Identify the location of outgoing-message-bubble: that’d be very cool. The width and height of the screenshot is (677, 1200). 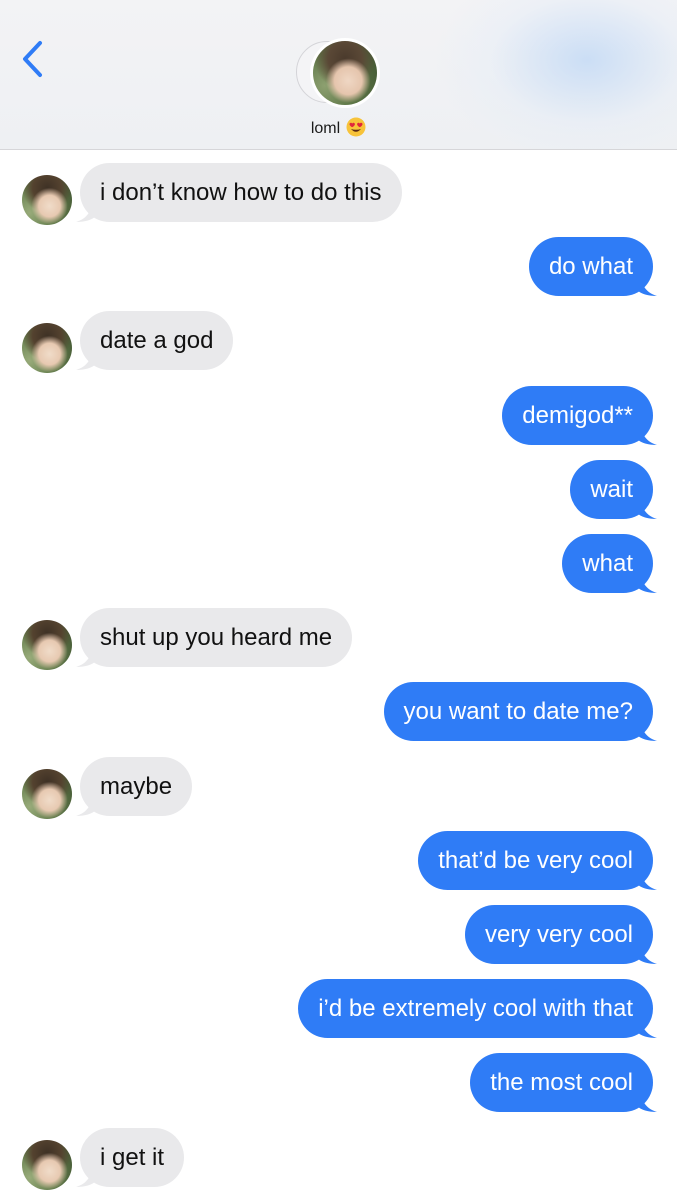
(535, 860).